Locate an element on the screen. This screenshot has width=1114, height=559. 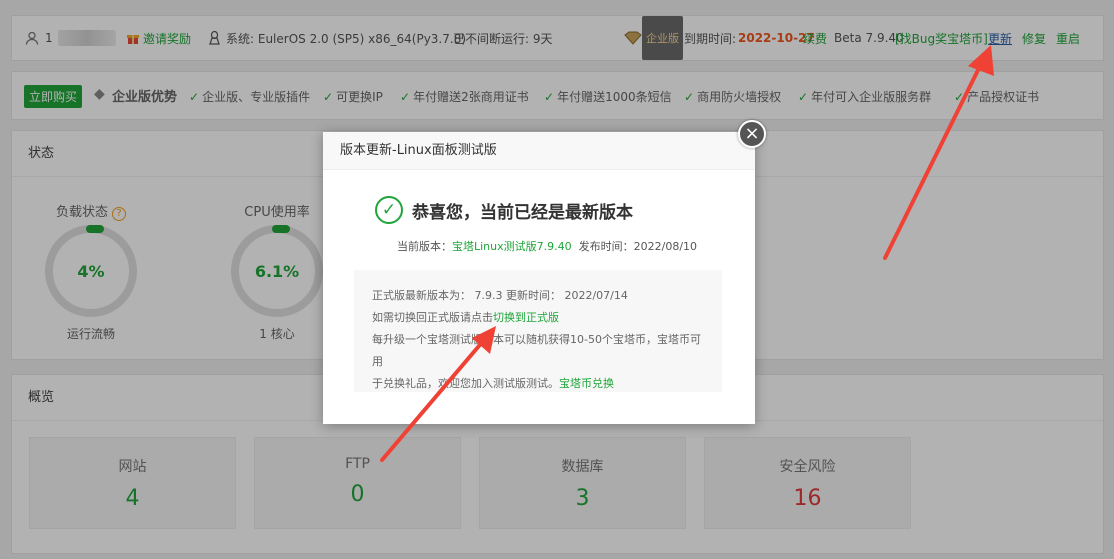
annotation-arrow-switch is located at coordinates (438, 394).